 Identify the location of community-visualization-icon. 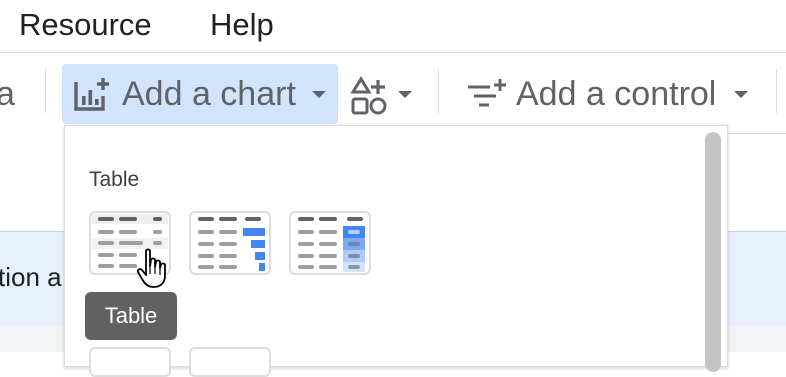
(368, 95).